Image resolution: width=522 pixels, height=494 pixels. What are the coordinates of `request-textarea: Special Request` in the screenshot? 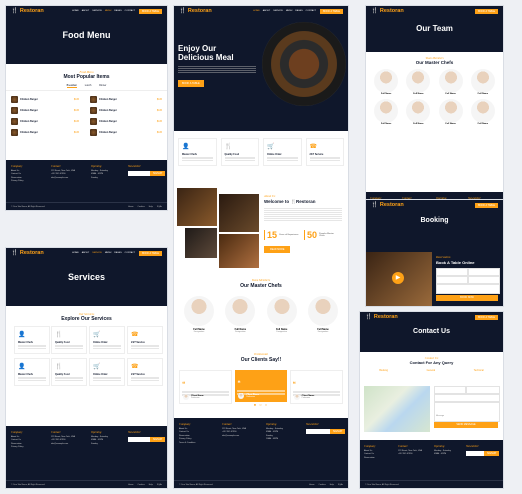 It's located at (468, 291).